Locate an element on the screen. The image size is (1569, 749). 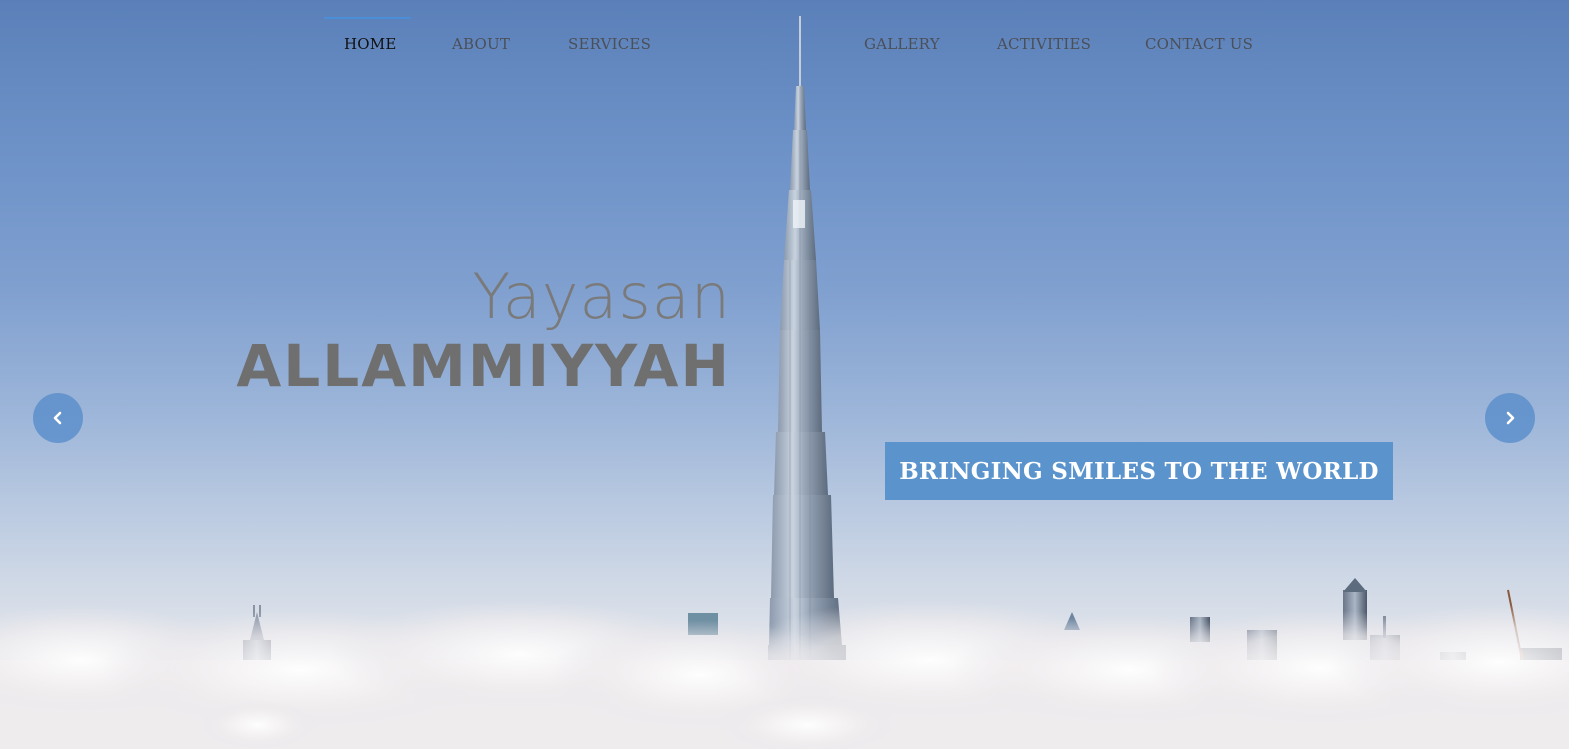
nav-about: ABOUT is located at coordinates (481, 44).